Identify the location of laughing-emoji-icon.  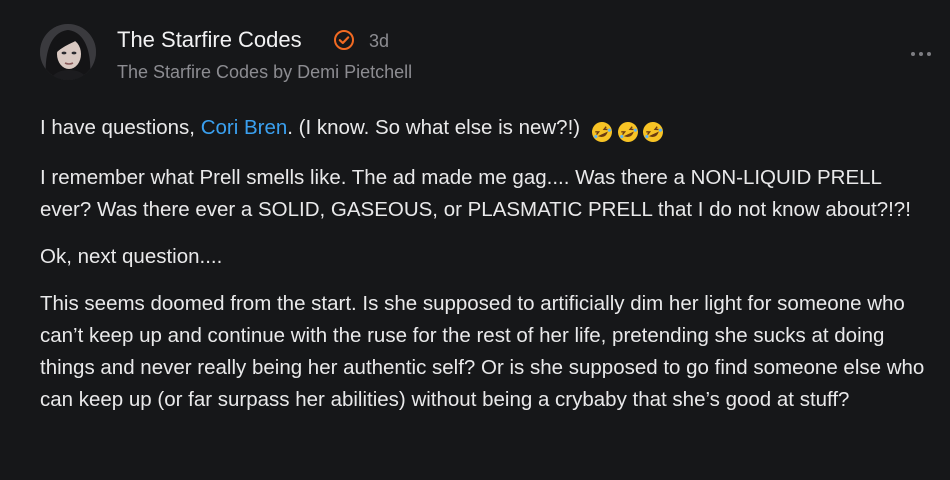
(627, 131).